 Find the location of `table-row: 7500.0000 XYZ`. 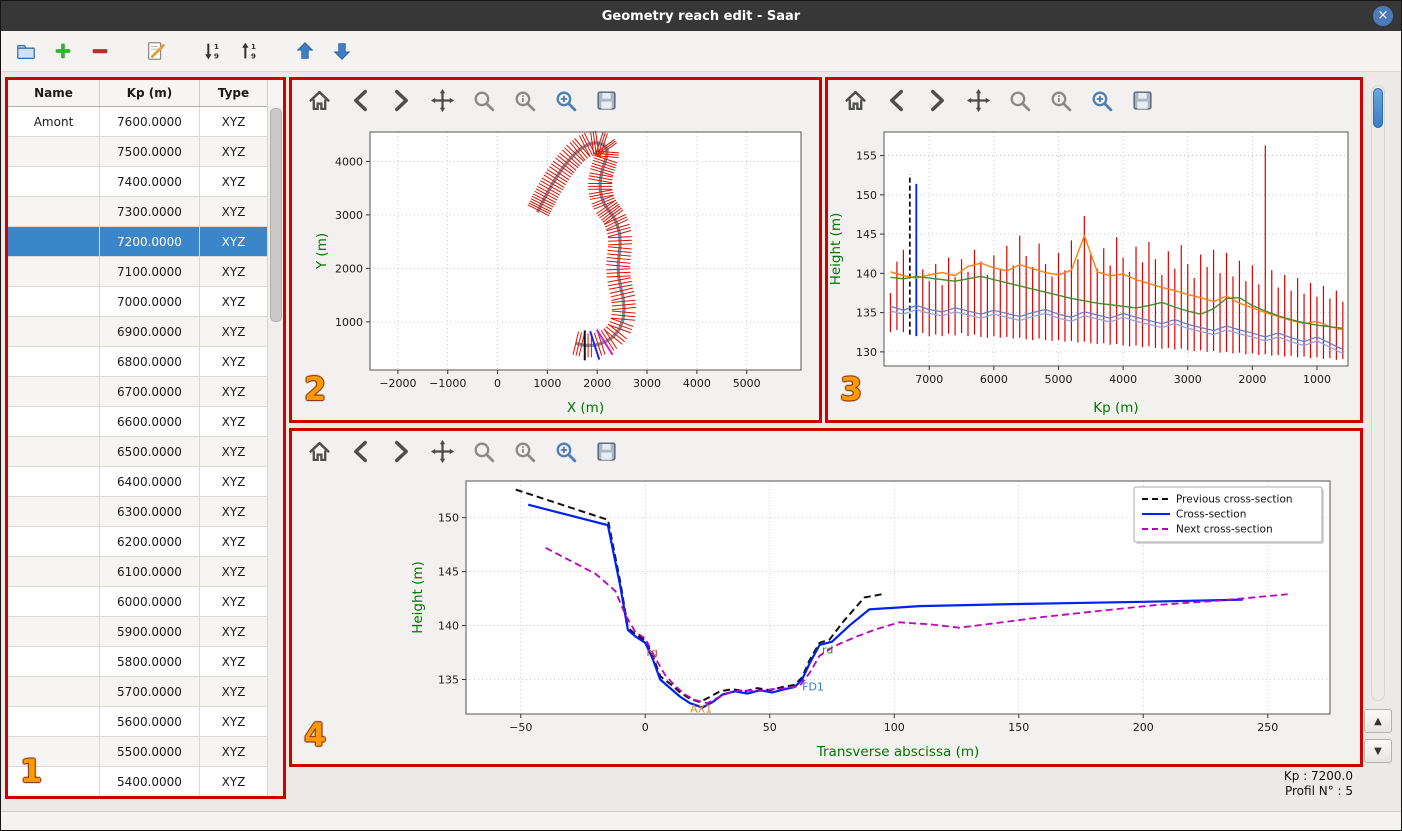

table-row: 7500.0000 XYZ is located at coordinates (145, 152).